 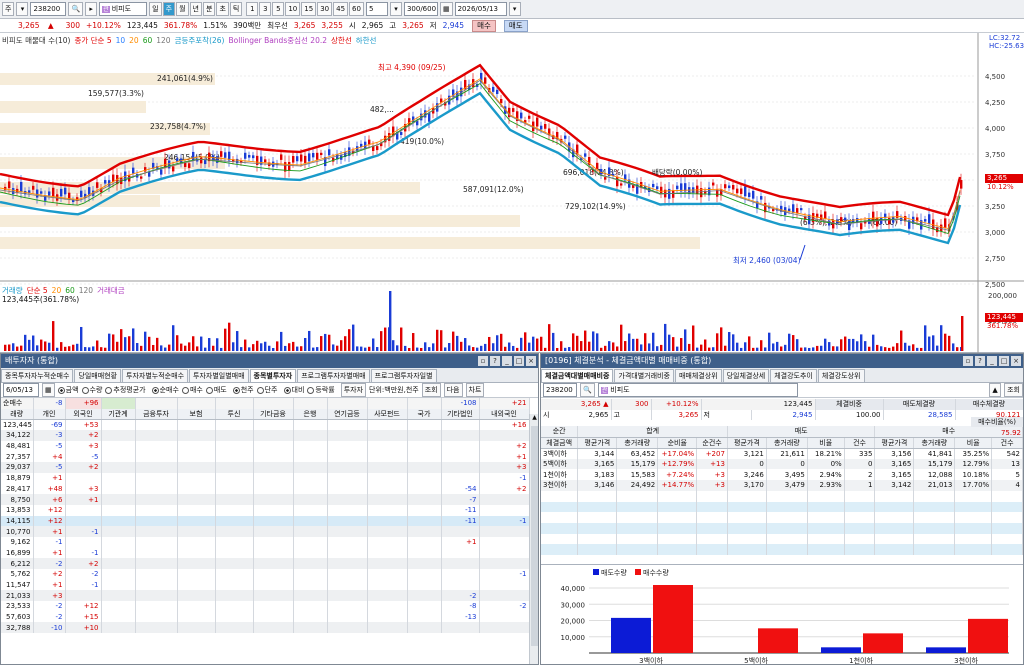 I want to click on interval-button-5: 30, so click(x=325, y=9).